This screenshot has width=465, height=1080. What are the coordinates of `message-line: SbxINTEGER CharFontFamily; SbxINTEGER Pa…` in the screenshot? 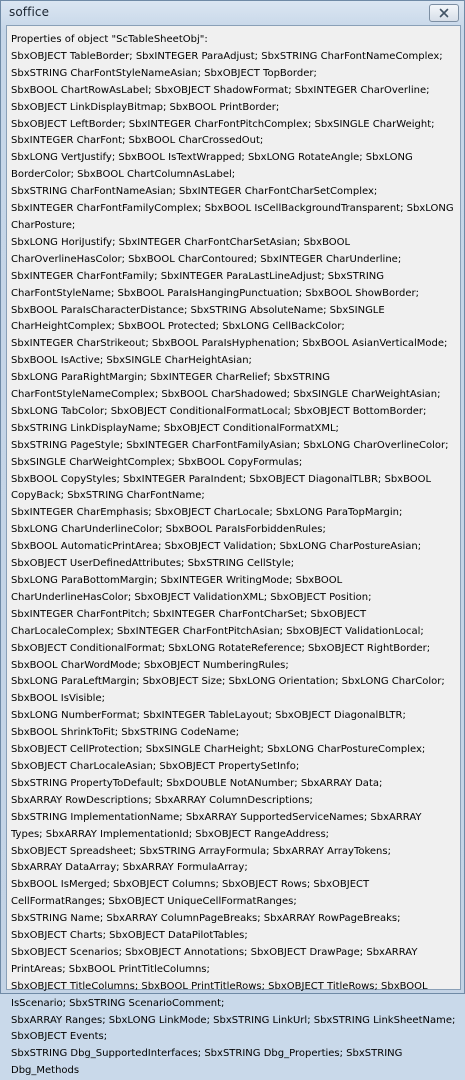 It's located at (215, 284).